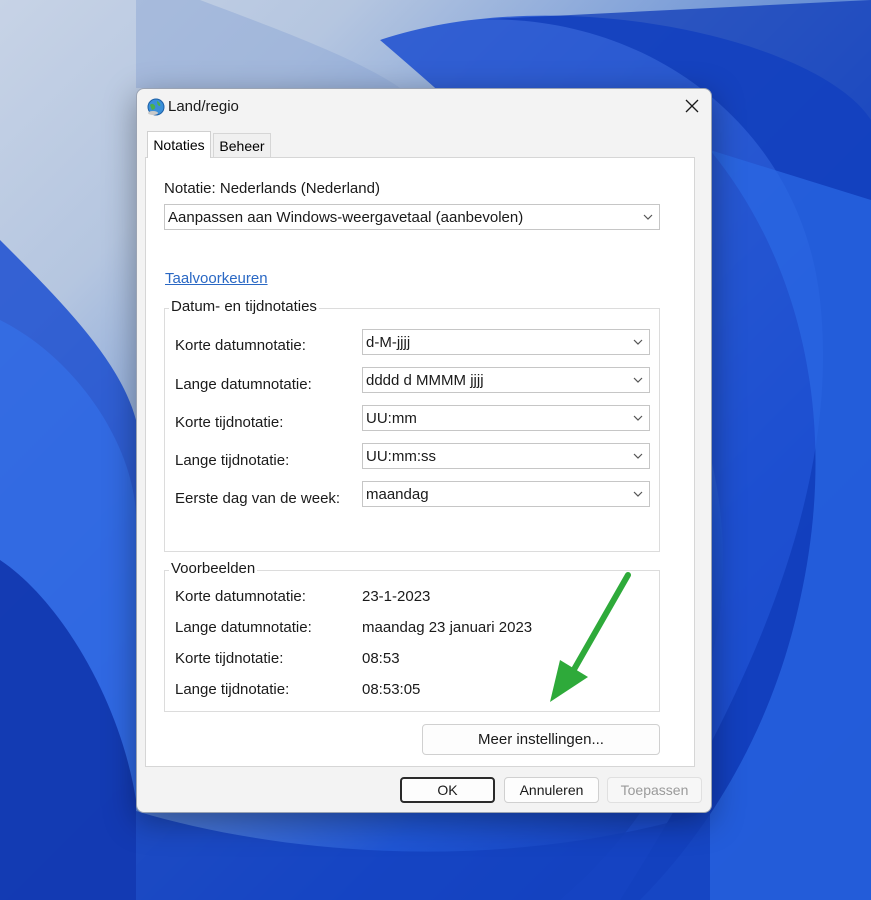  What do you see at coordinates (232, 460) in the screenshot?
I see `long-time-label: Lange tijdnotatie:` at bounding box center [232, 460].